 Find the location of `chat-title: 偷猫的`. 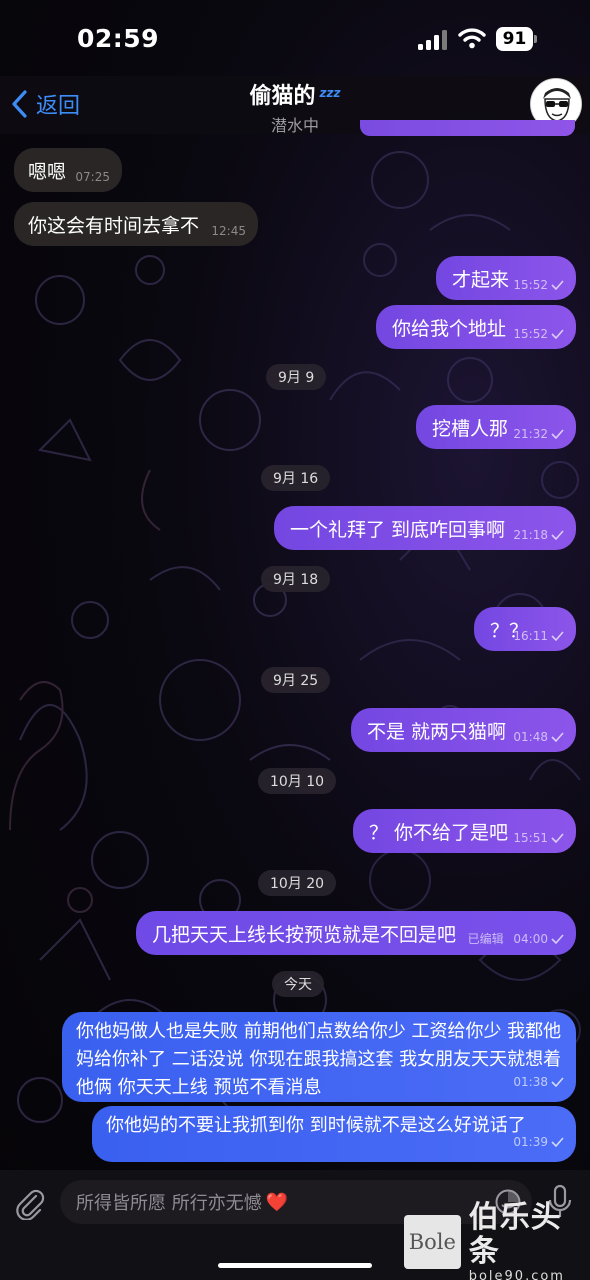

chat-title: 偷猫的 is located at coordinates (282, 96).